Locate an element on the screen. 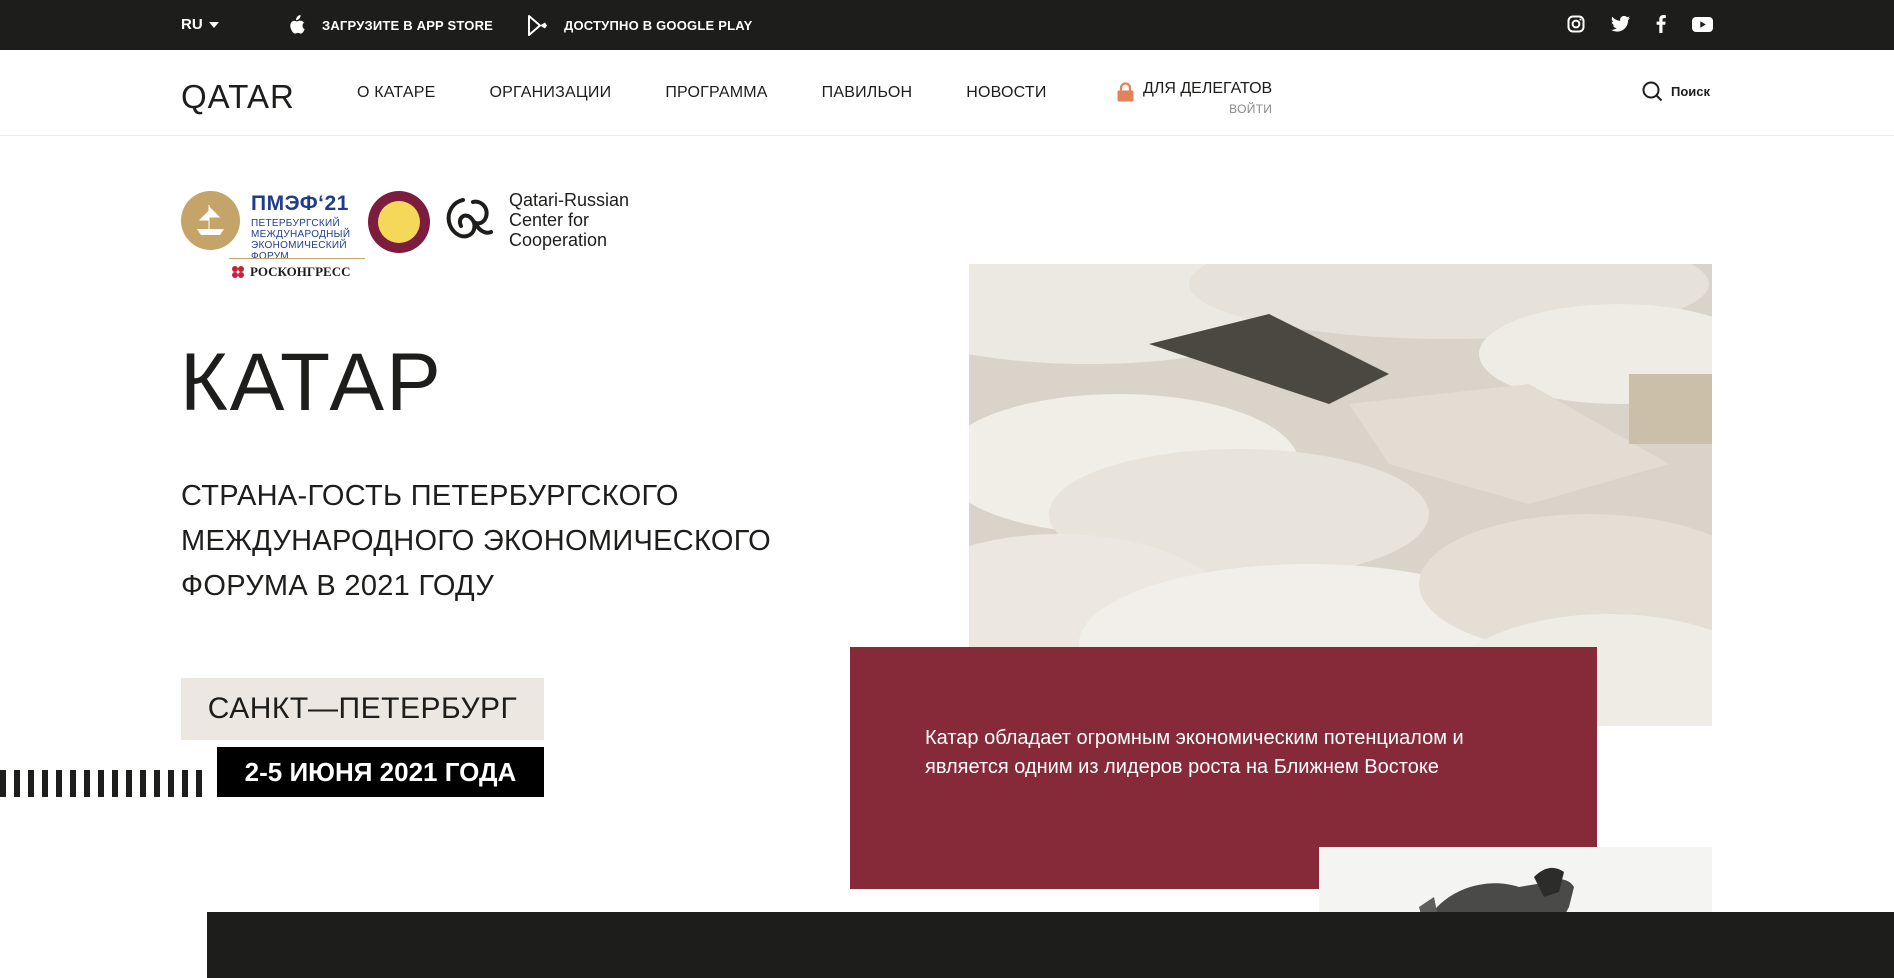 This screenshot has height=978, width=1894. app-store-label: ЗАГРУЗИТЕ В APP STORE is located at coordinates (408, 25).